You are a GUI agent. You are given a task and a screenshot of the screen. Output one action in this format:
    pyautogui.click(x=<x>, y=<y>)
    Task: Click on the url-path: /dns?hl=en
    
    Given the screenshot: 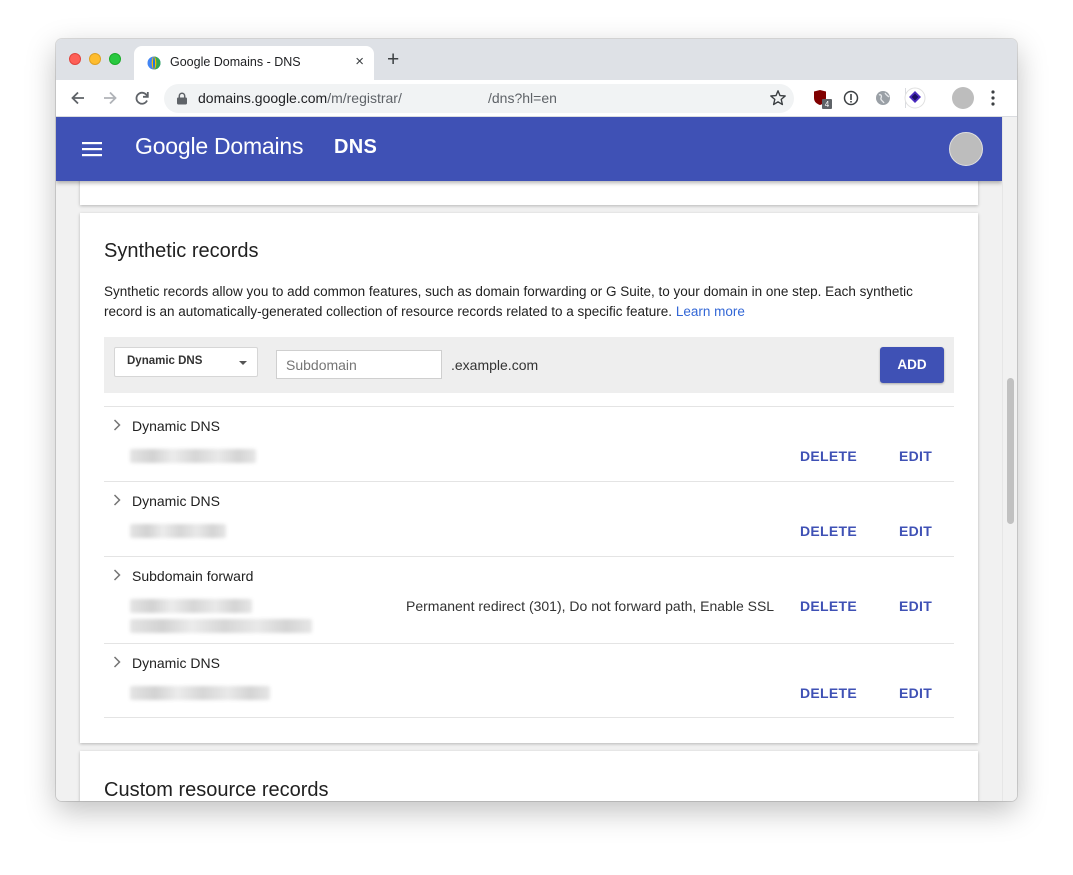 What is the action you would take?
    pyautogui.click(x=522, y=98)
    